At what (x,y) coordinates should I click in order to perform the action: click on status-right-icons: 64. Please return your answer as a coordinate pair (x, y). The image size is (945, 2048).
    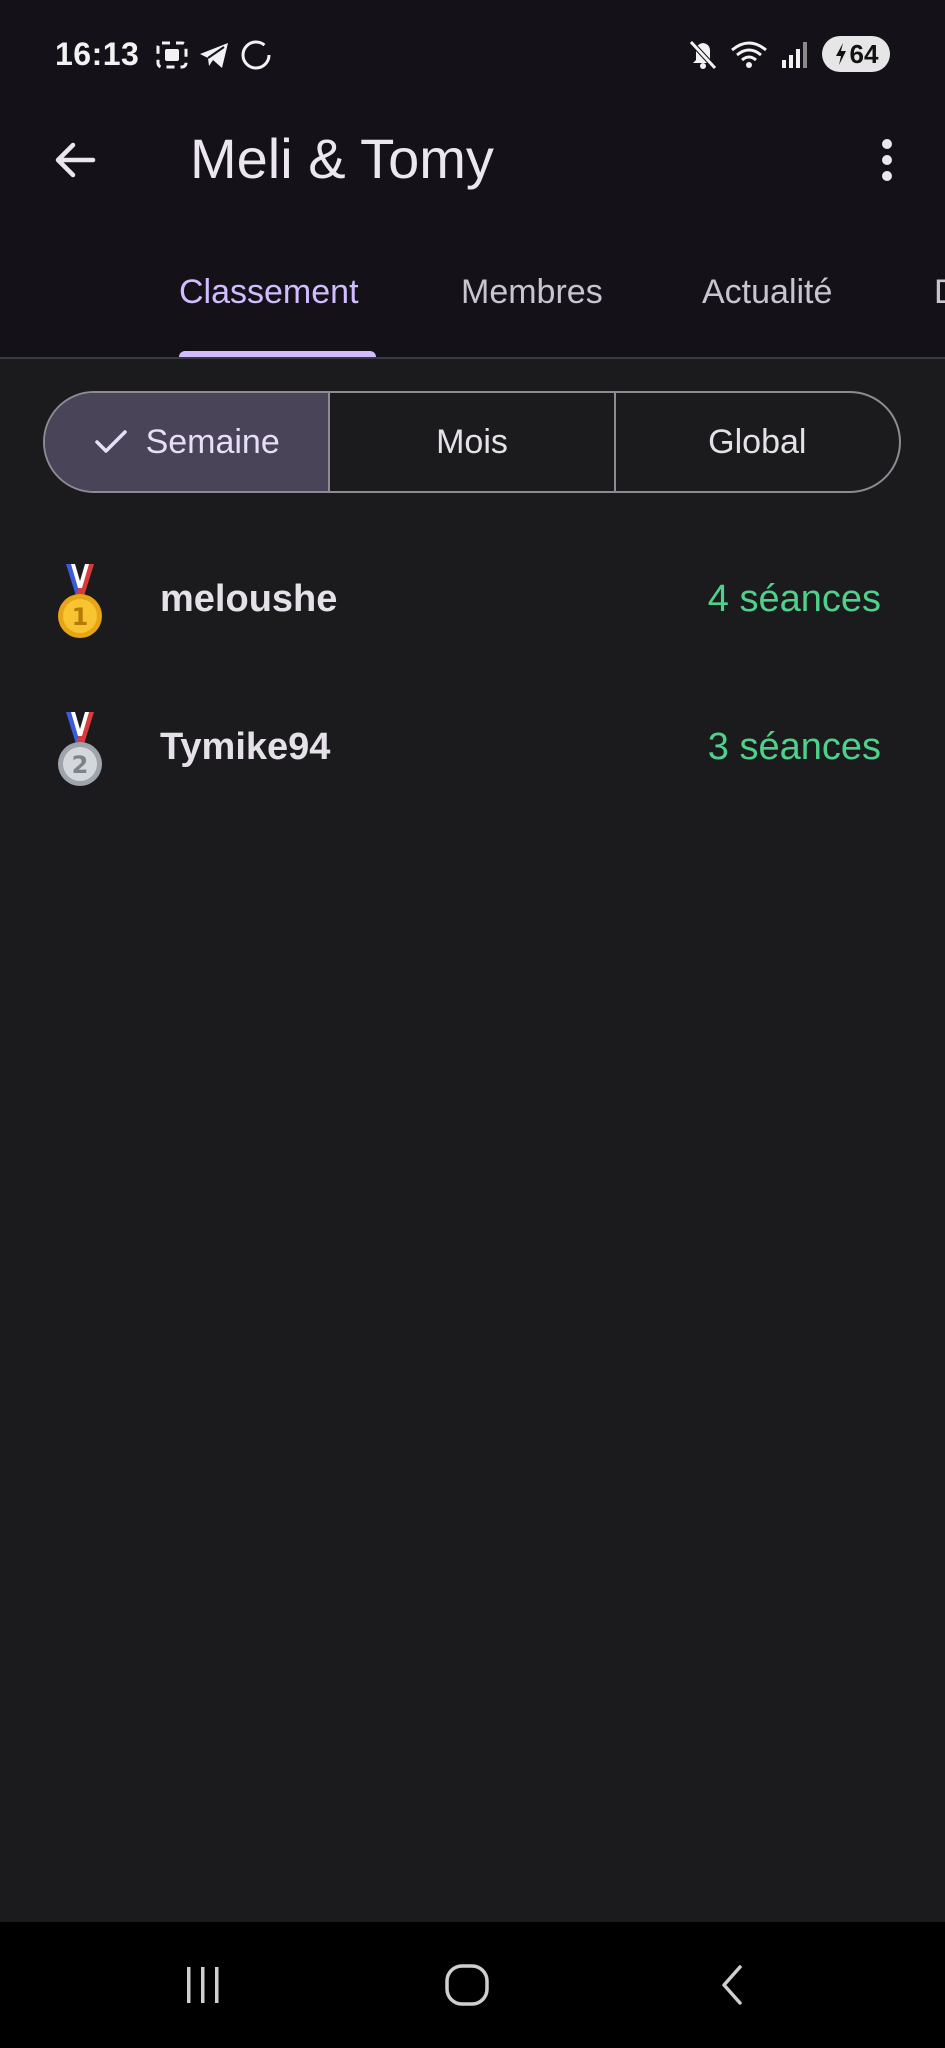
    Looking at the image, I should click on (789, 54).